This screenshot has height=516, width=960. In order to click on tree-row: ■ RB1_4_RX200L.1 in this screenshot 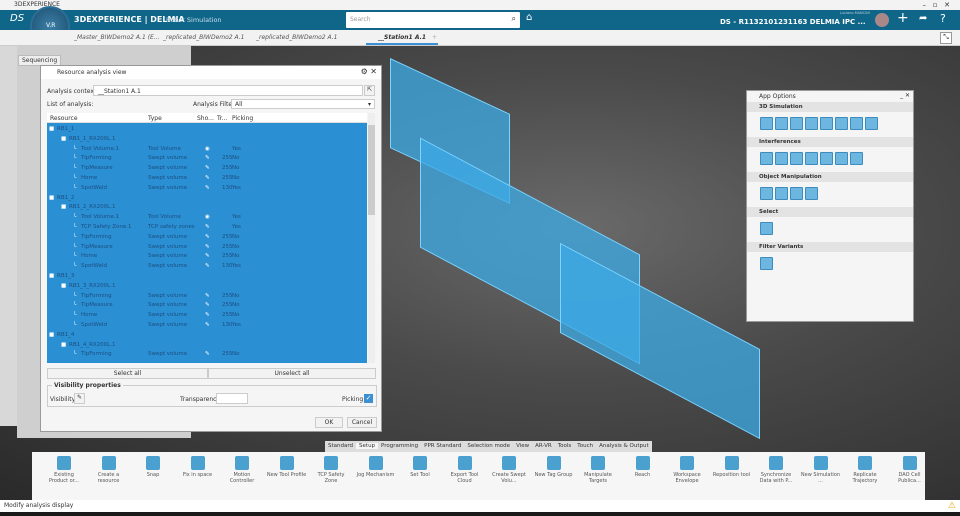, I will do `click(207, 345)`.